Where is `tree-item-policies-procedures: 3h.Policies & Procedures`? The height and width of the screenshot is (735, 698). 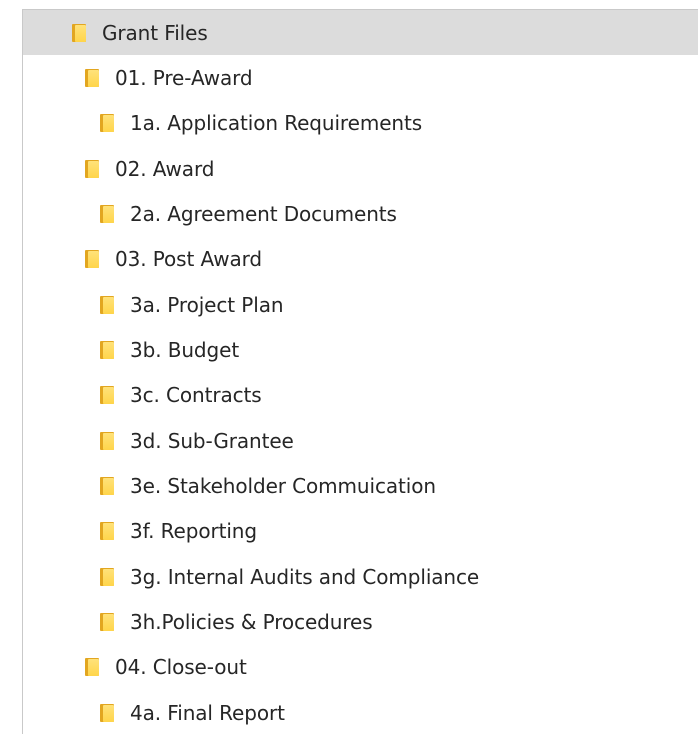
tree-item-policies-procedures: 3h.Policies & Procedures is located at coordinates (360, 621).